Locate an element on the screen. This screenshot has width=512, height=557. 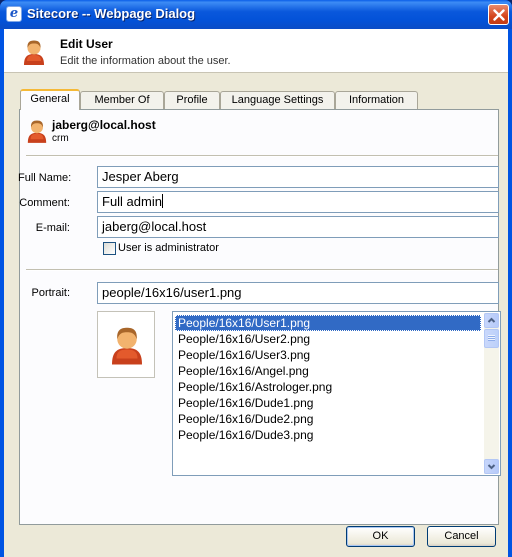
cancel-button: Cancel is located at coordinates (461, 536).